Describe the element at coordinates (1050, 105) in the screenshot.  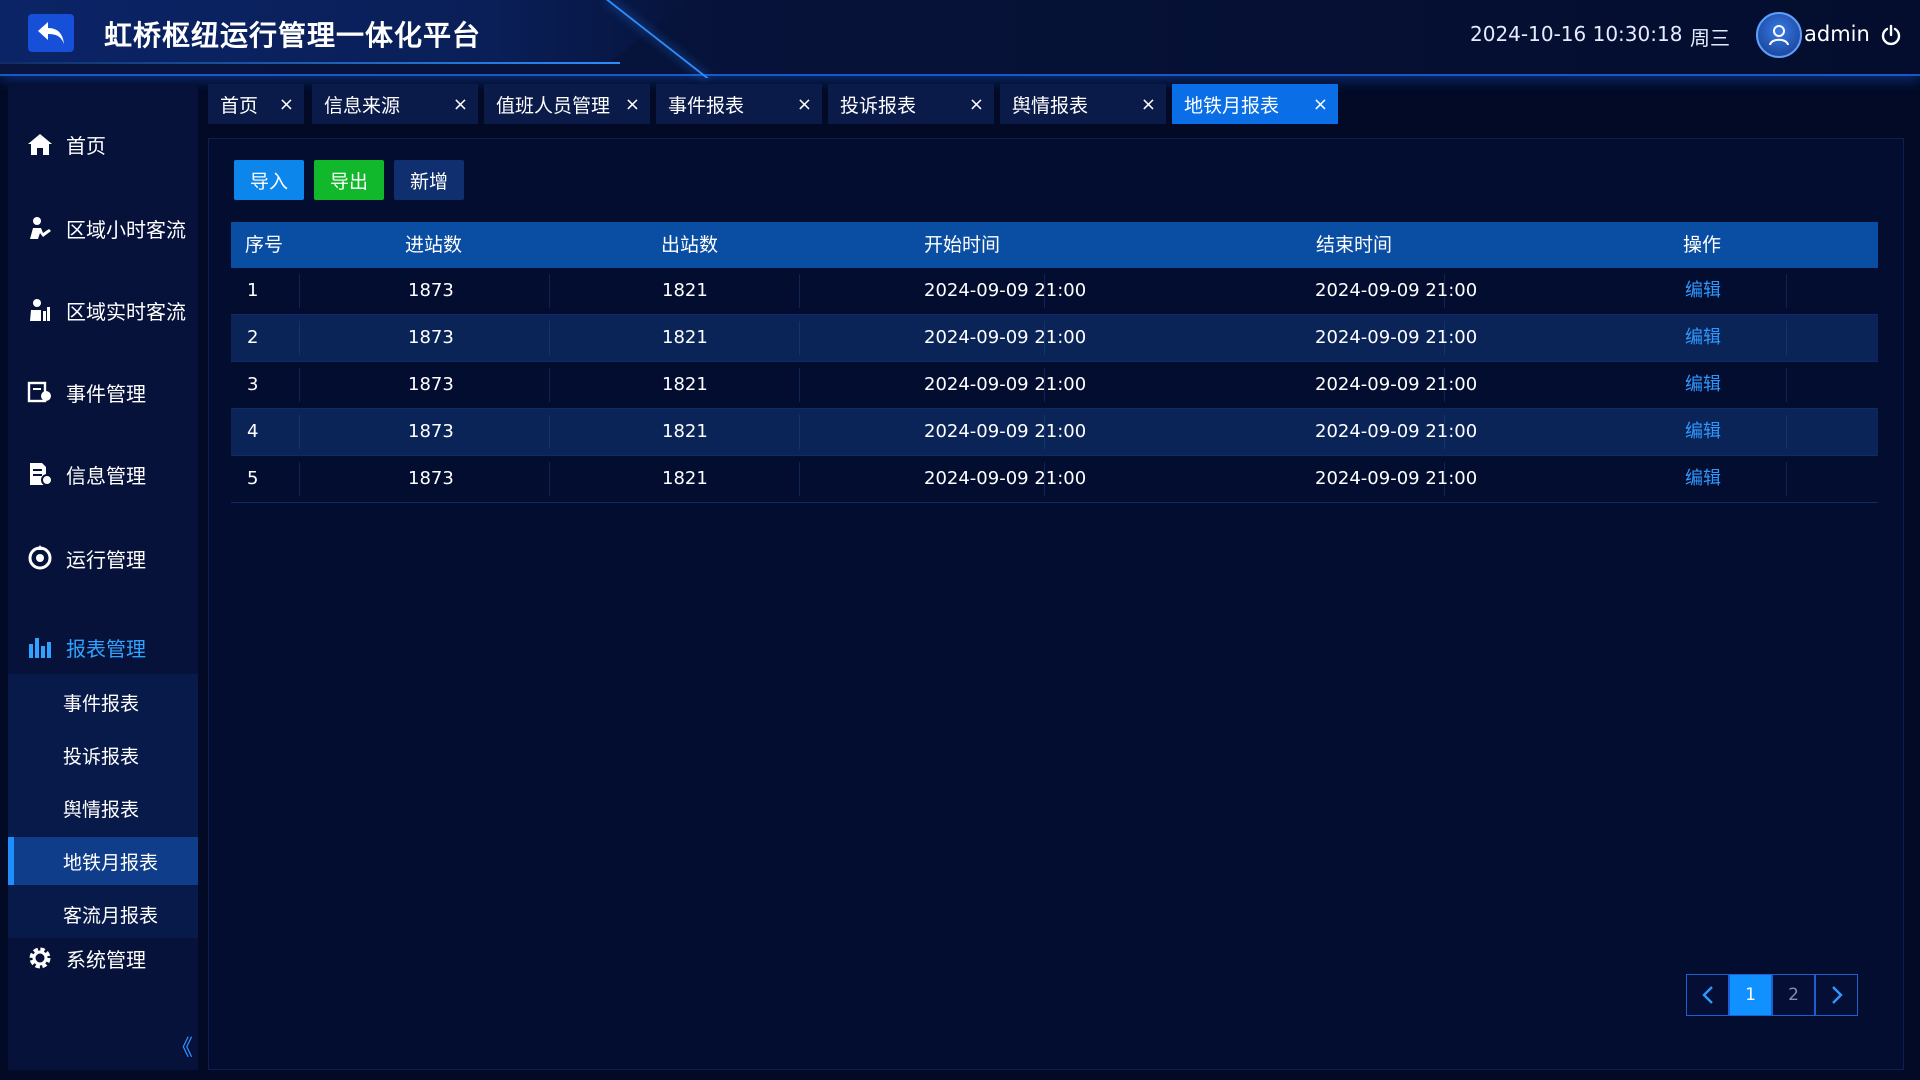
I see `tab-label: 舆情报表` at that location.